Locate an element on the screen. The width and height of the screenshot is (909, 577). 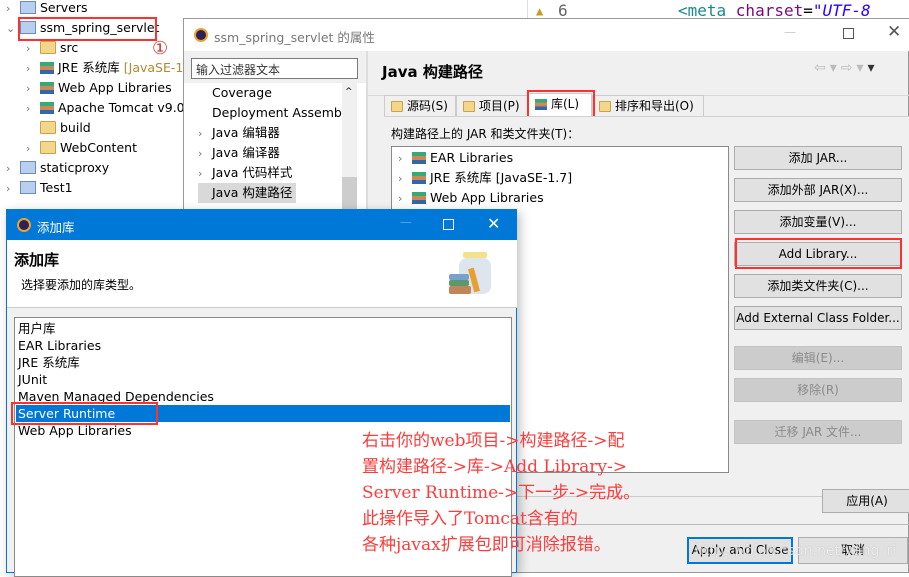
tab: 排序和导出(O) is located at coordinates (648, 106).